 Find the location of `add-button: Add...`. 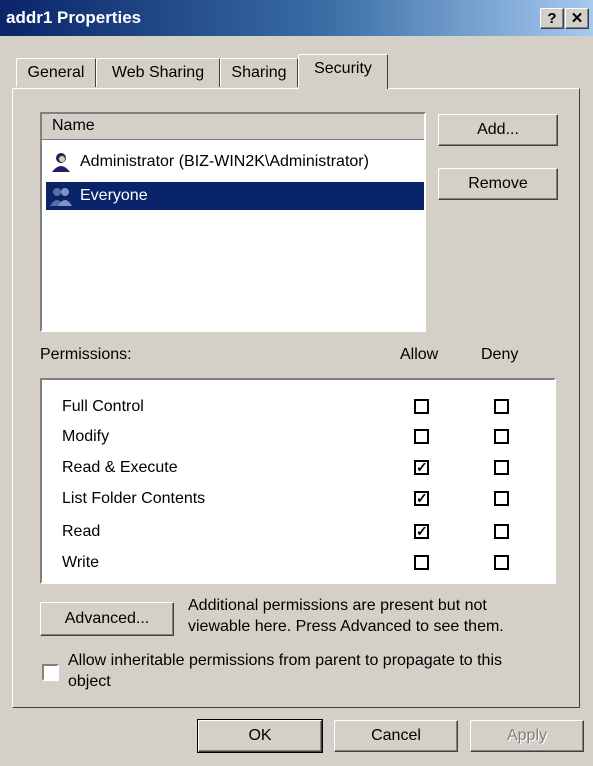

add-button: Add... is located at coordinates (498, 130).